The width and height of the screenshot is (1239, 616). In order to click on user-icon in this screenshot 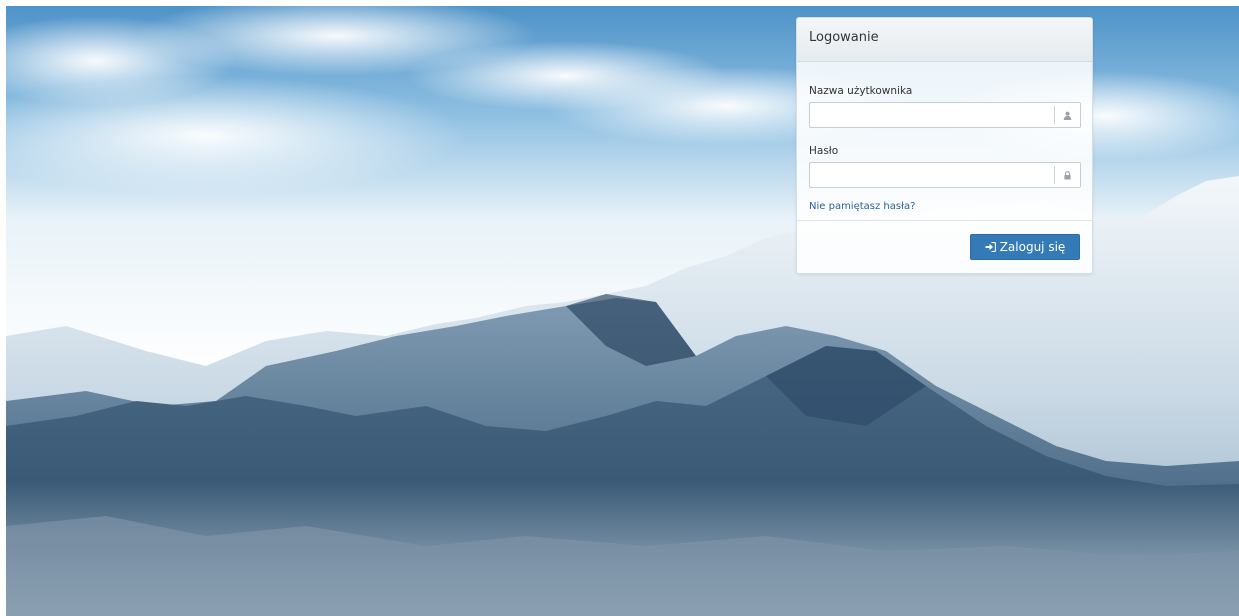, I will do `click(1067, 115)`.